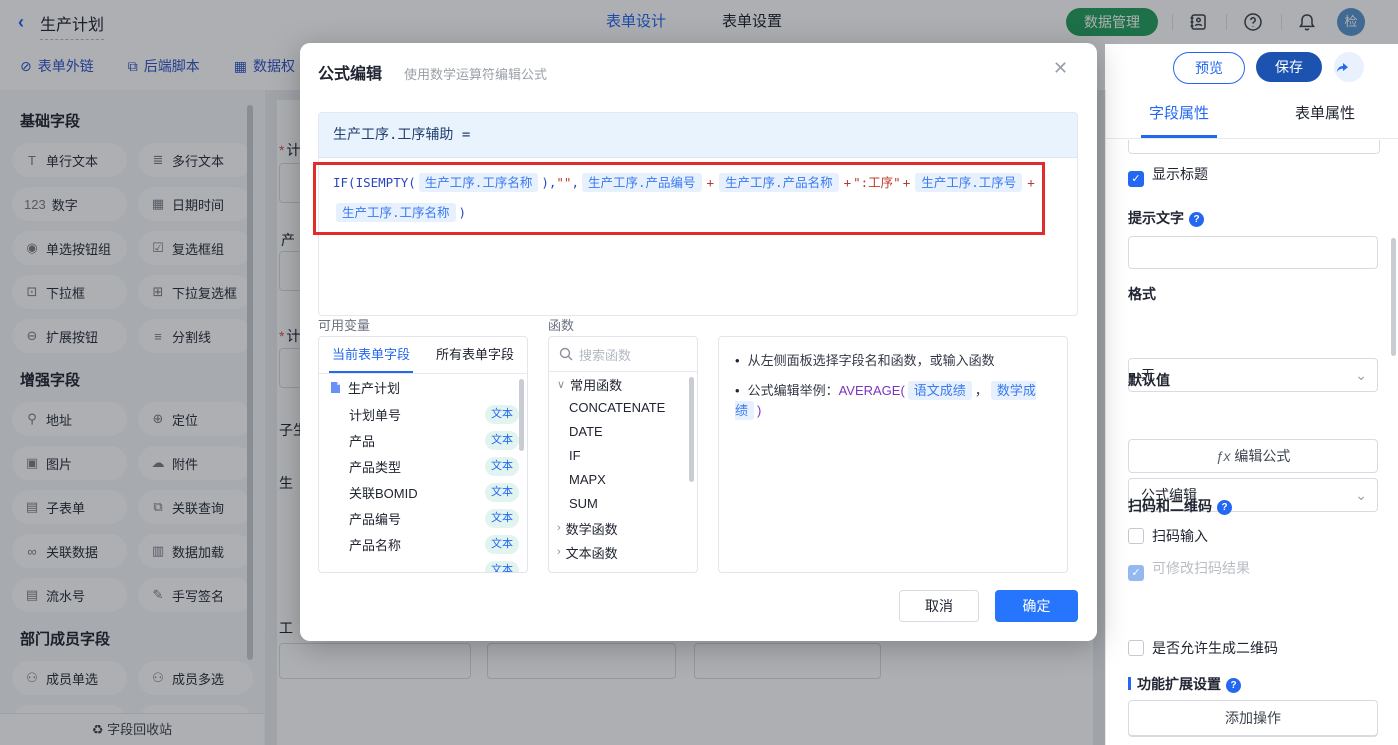 The width and height of the screenshot is (1398, 745). Describe the element at coordinates (591, 529) in the screenshot. I see `function-group-label: 数学函数` at that location.